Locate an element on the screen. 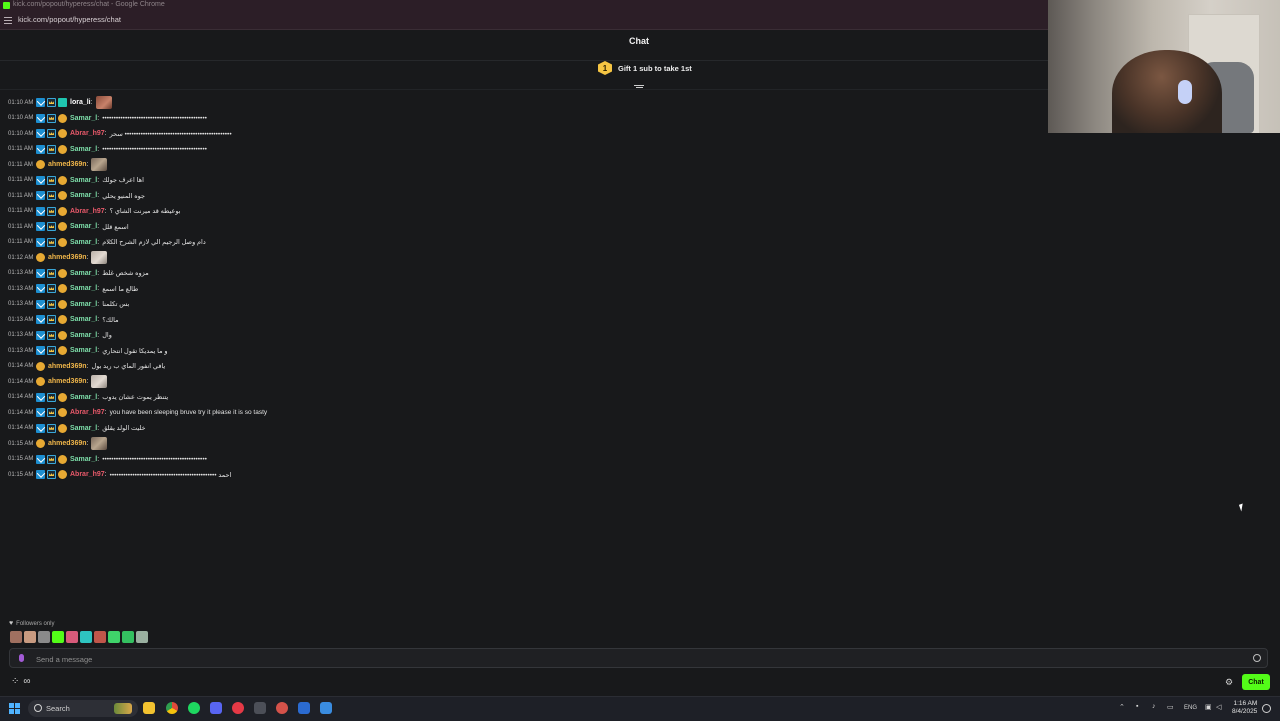 The width and height of the screenshot is (1280, 721). windows-start-icon is located at coordinates (14, 708).